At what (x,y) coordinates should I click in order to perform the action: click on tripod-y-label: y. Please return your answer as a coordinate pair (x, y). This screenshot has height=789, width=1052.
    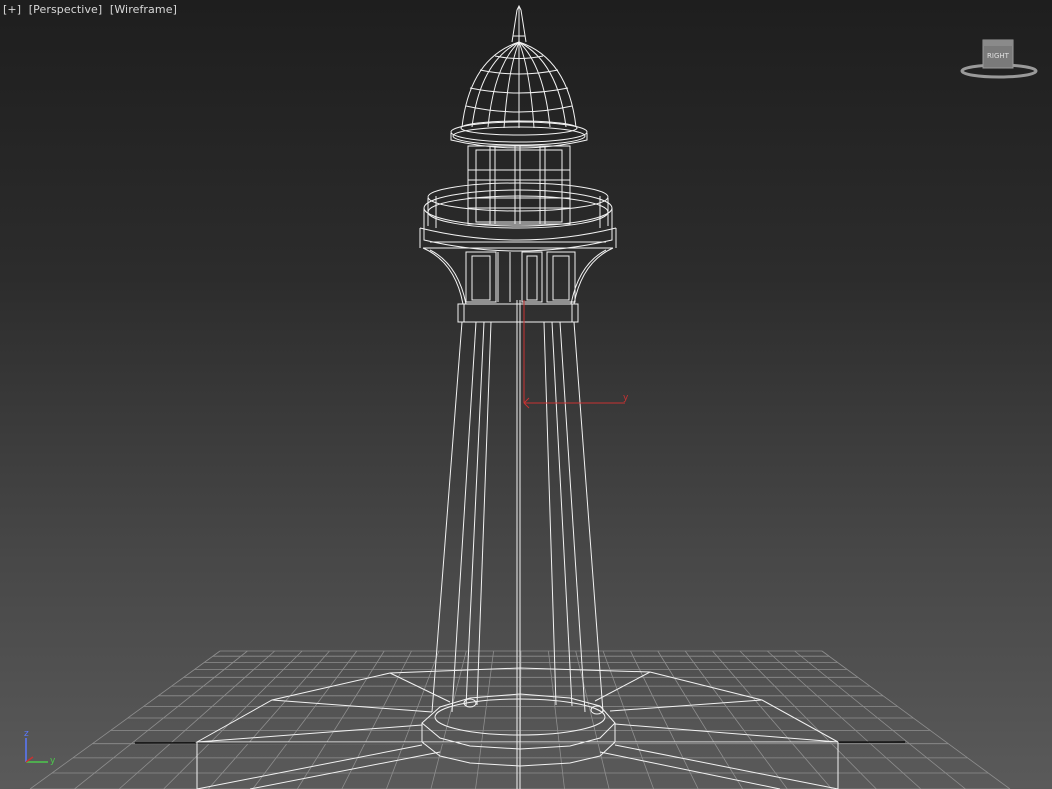
    Looking at the image, I should click on (53, 761).